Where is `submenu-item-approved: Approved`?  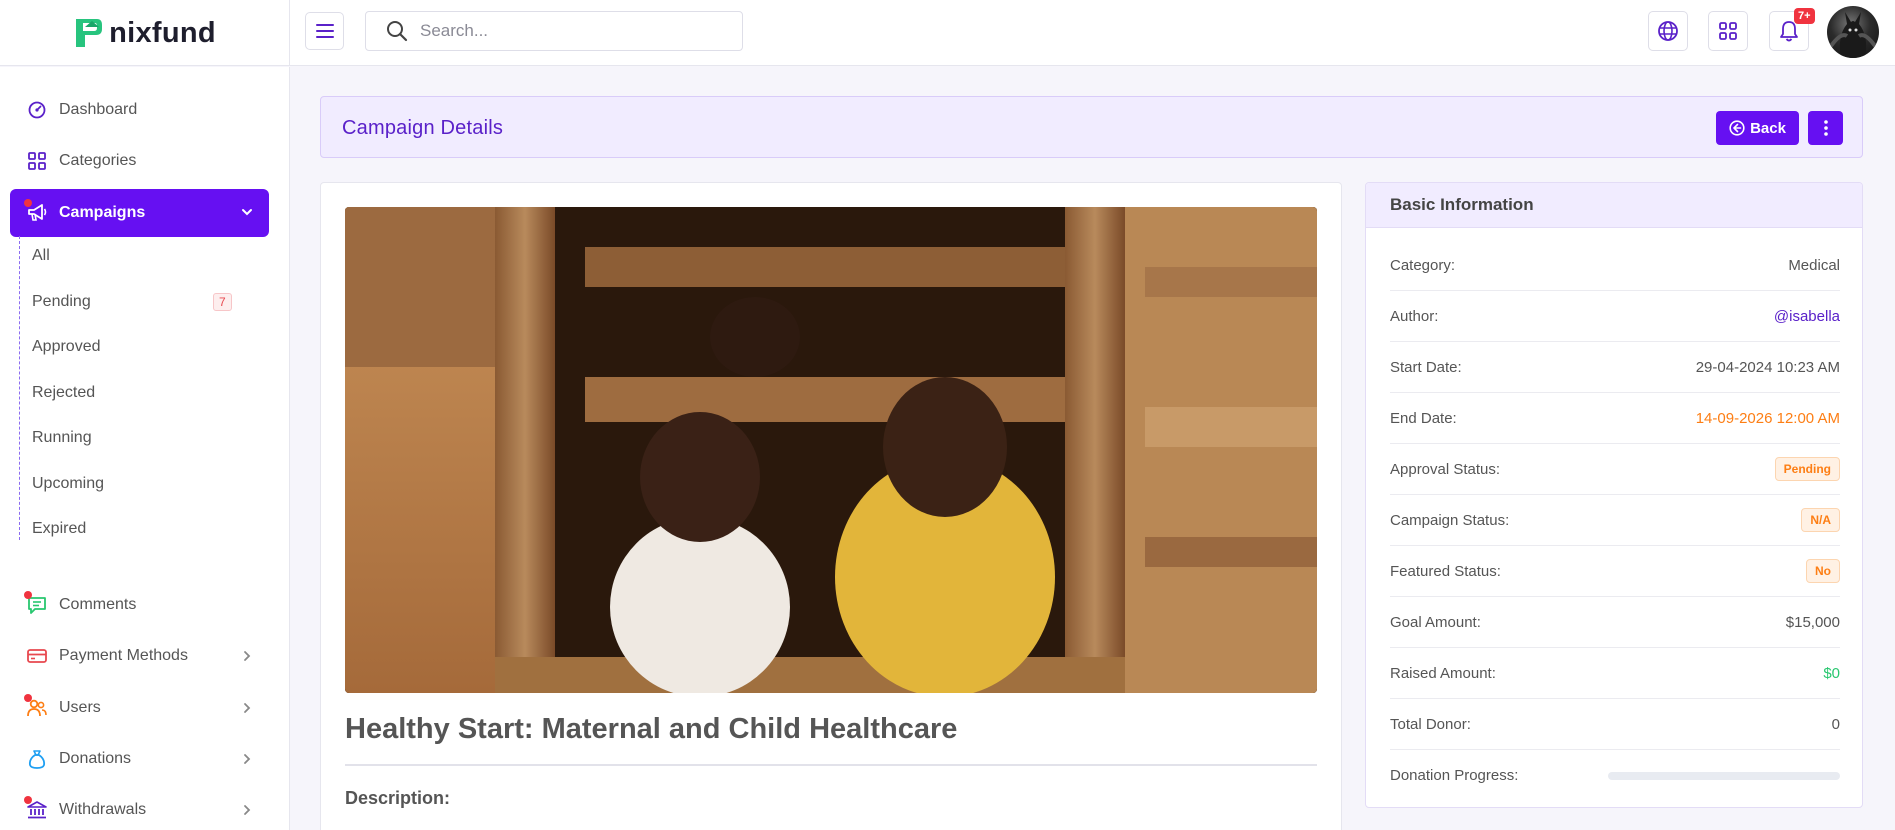
submenu-item-approved: Approved is located at coordinates (66, 347).